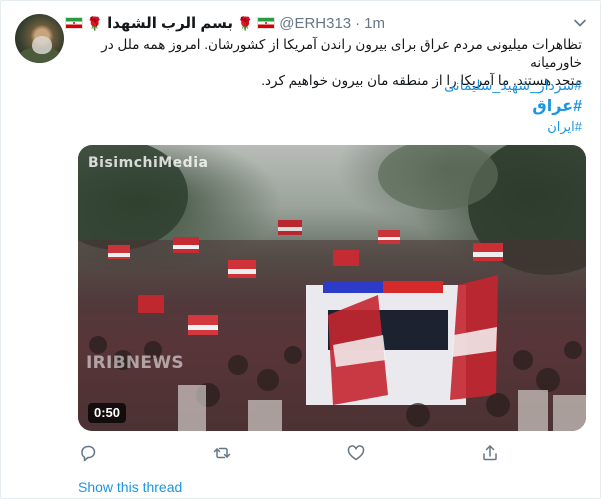 Image resolution: width=601 pixels, height=499 pixels. I want to click on tweet-header: 🌹 بسم الرب الشهدا 🌹 @ERH313 · 1m, so click(224, 23).